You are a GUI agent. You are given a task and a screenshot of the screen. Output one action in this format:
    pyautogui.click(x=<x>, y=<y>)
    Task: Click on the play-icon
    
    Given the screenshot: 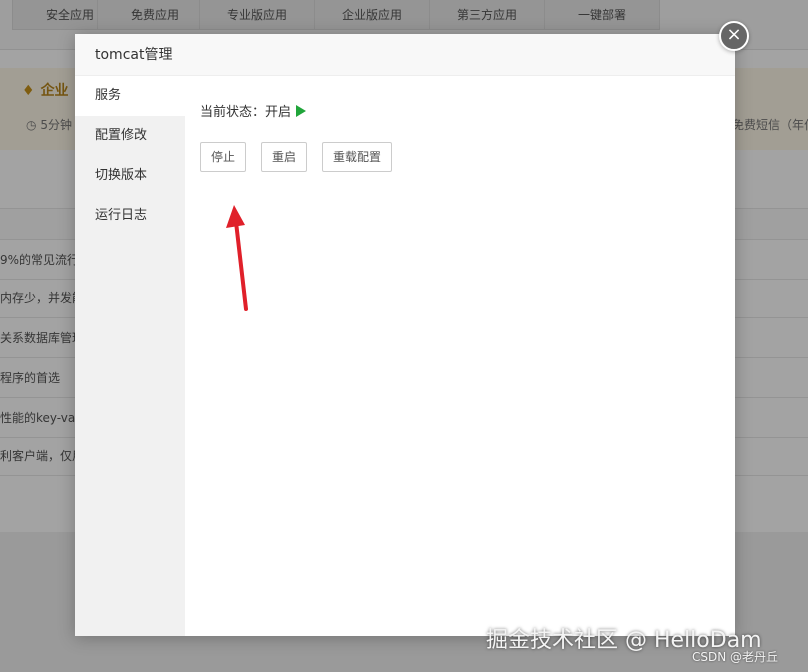 What is the action you would take?
    pyautogui.click(x=301, y=111)
    